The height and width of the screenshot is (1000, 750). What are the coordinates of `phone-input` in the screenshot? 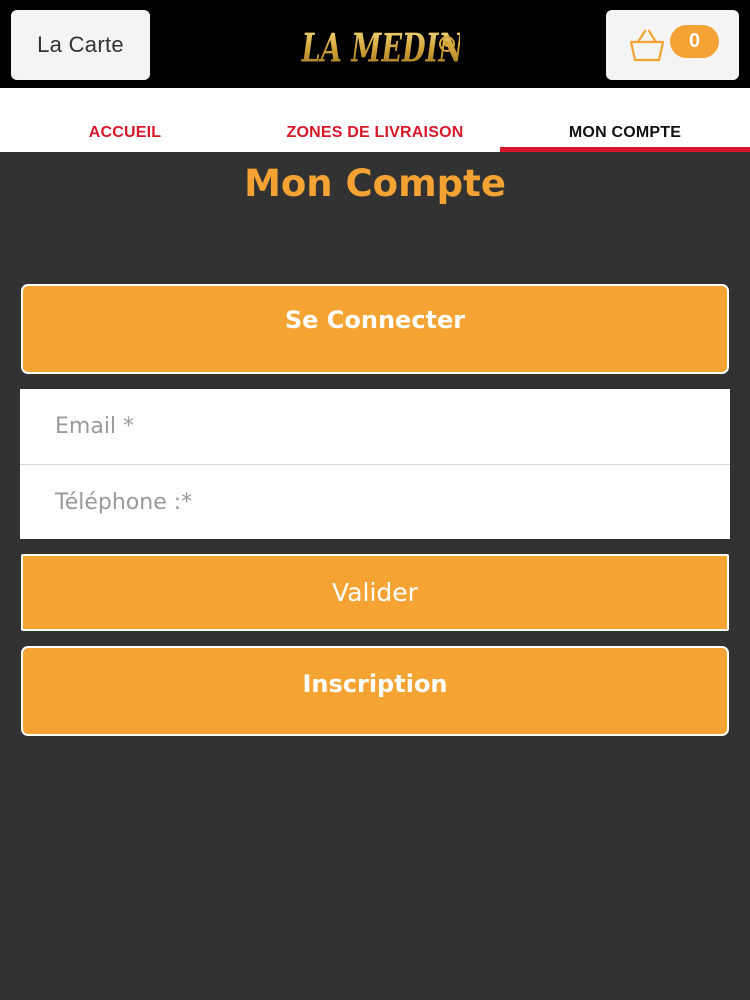 It's located at (375, 501).